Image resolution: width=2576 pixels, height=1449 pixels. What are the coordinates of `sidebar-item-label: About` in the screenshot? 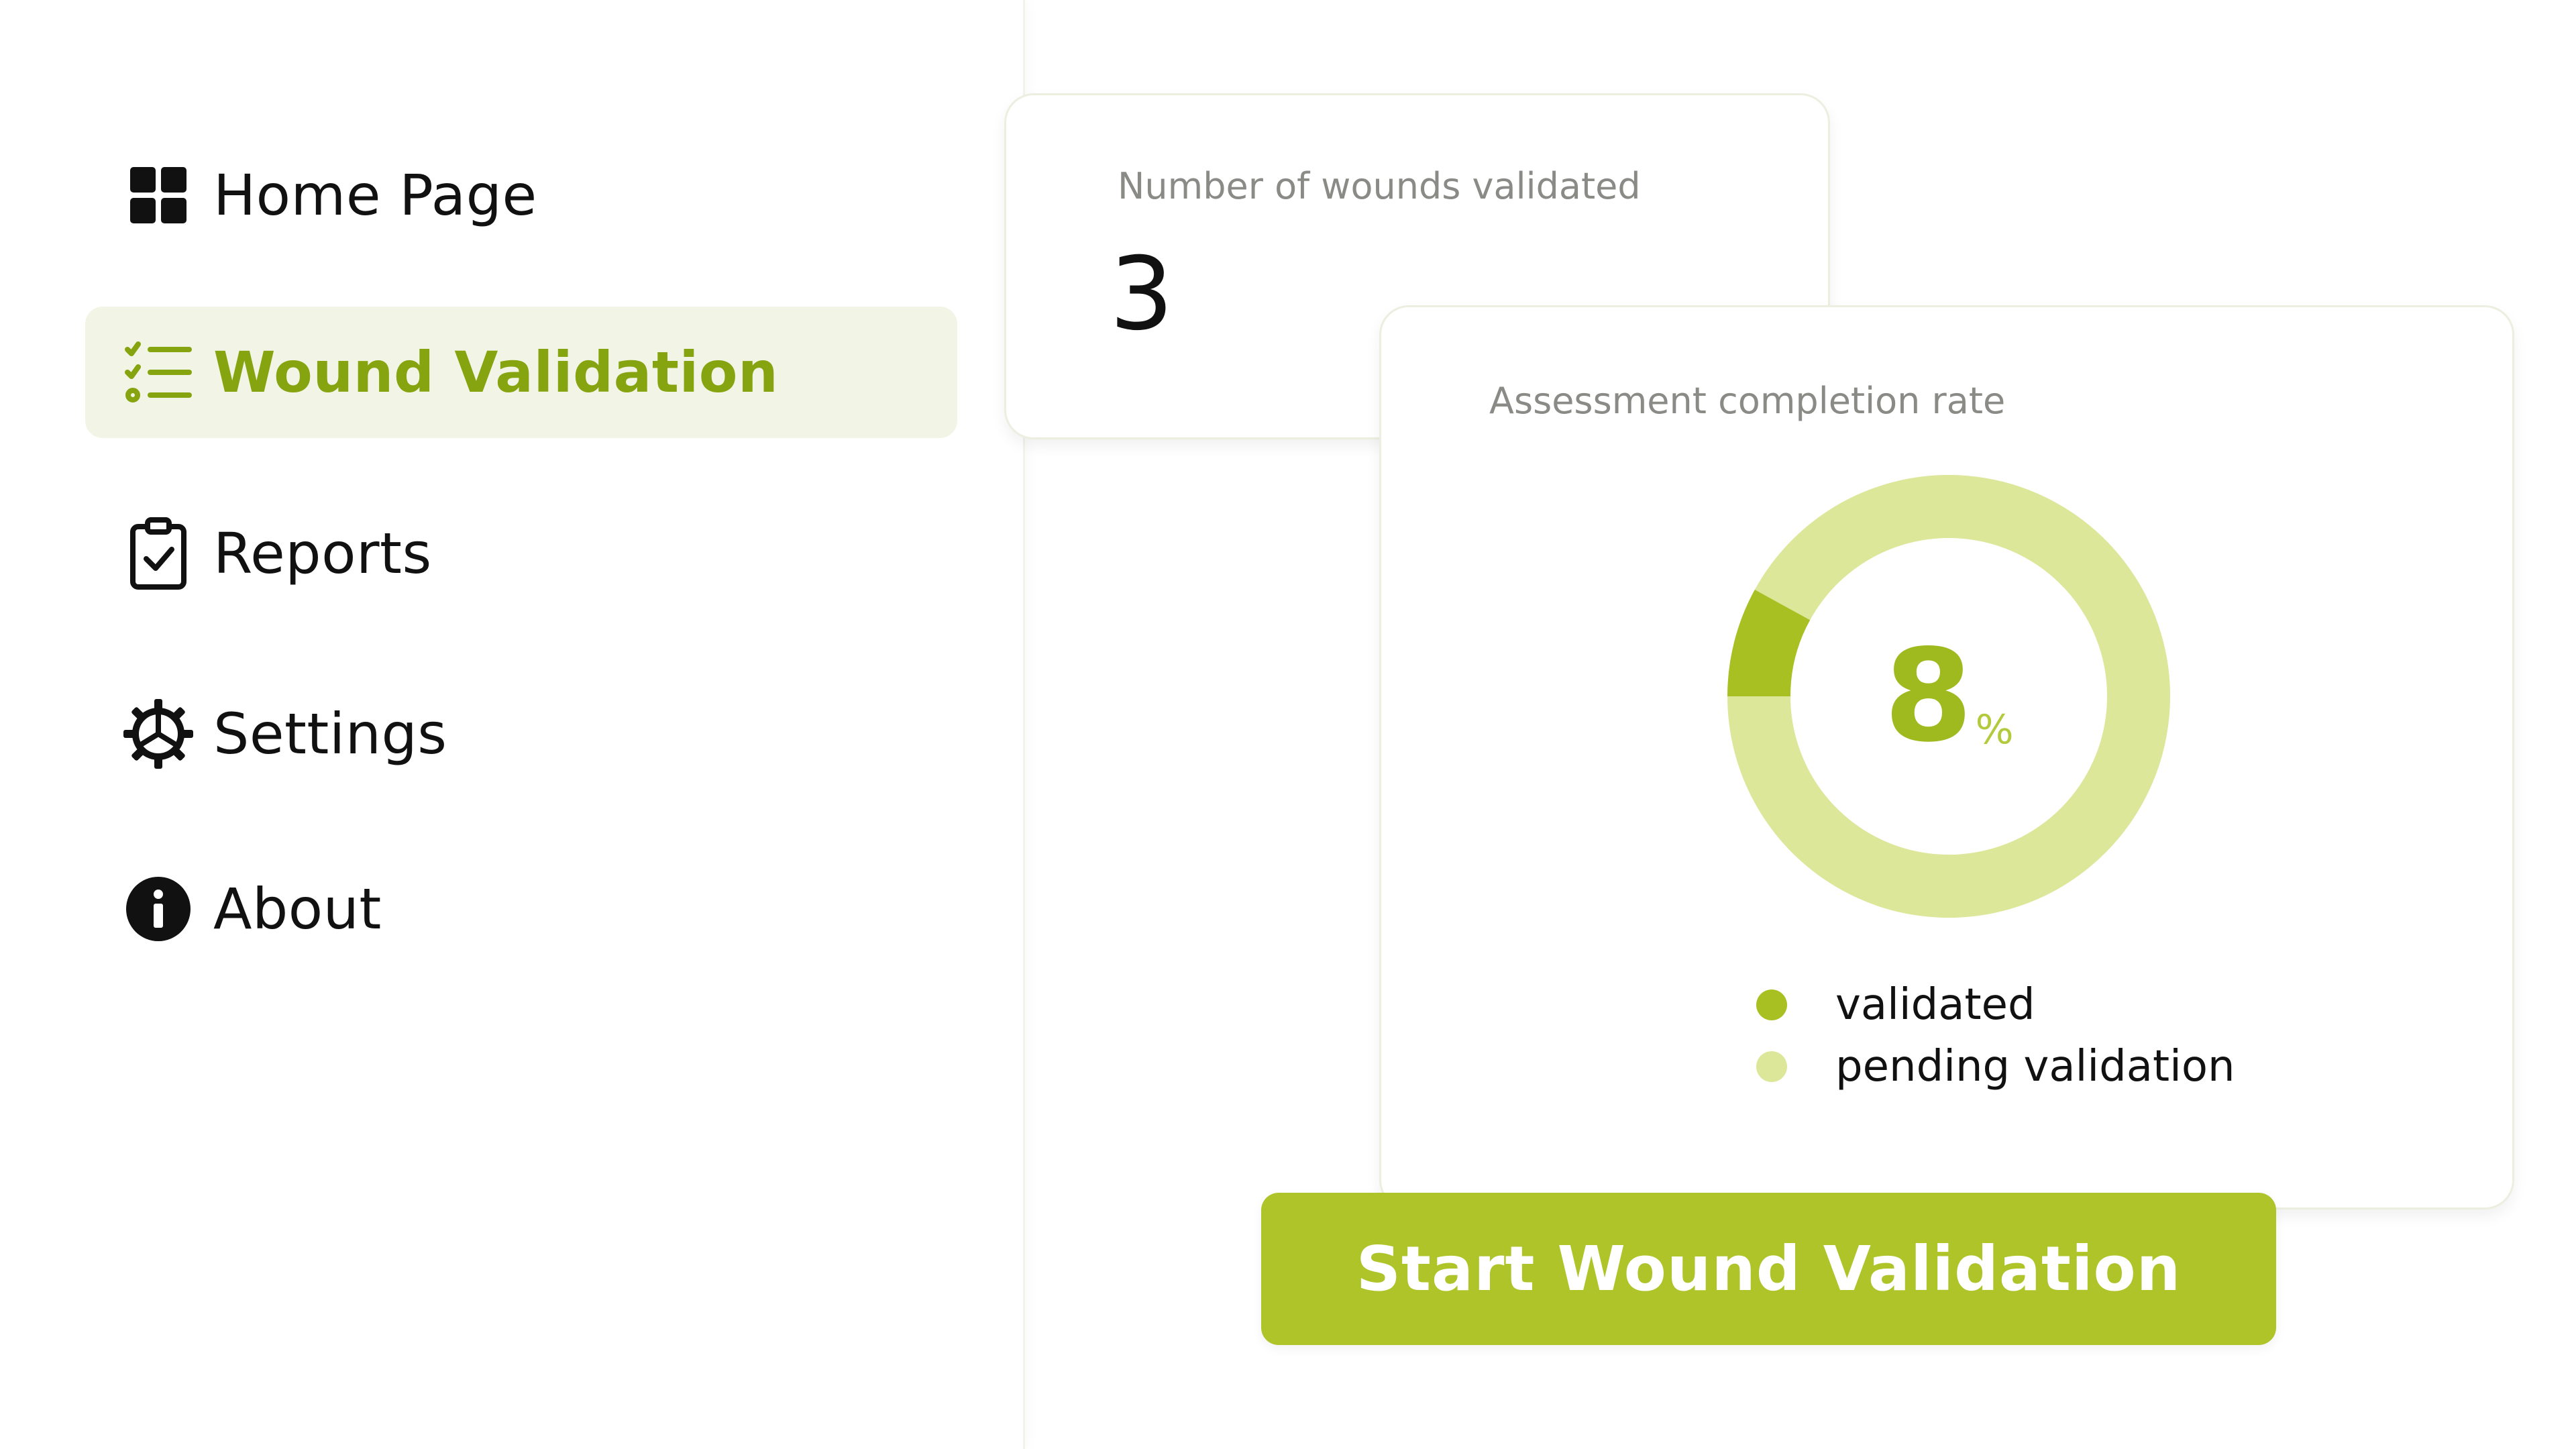 It's located at (297, 909).